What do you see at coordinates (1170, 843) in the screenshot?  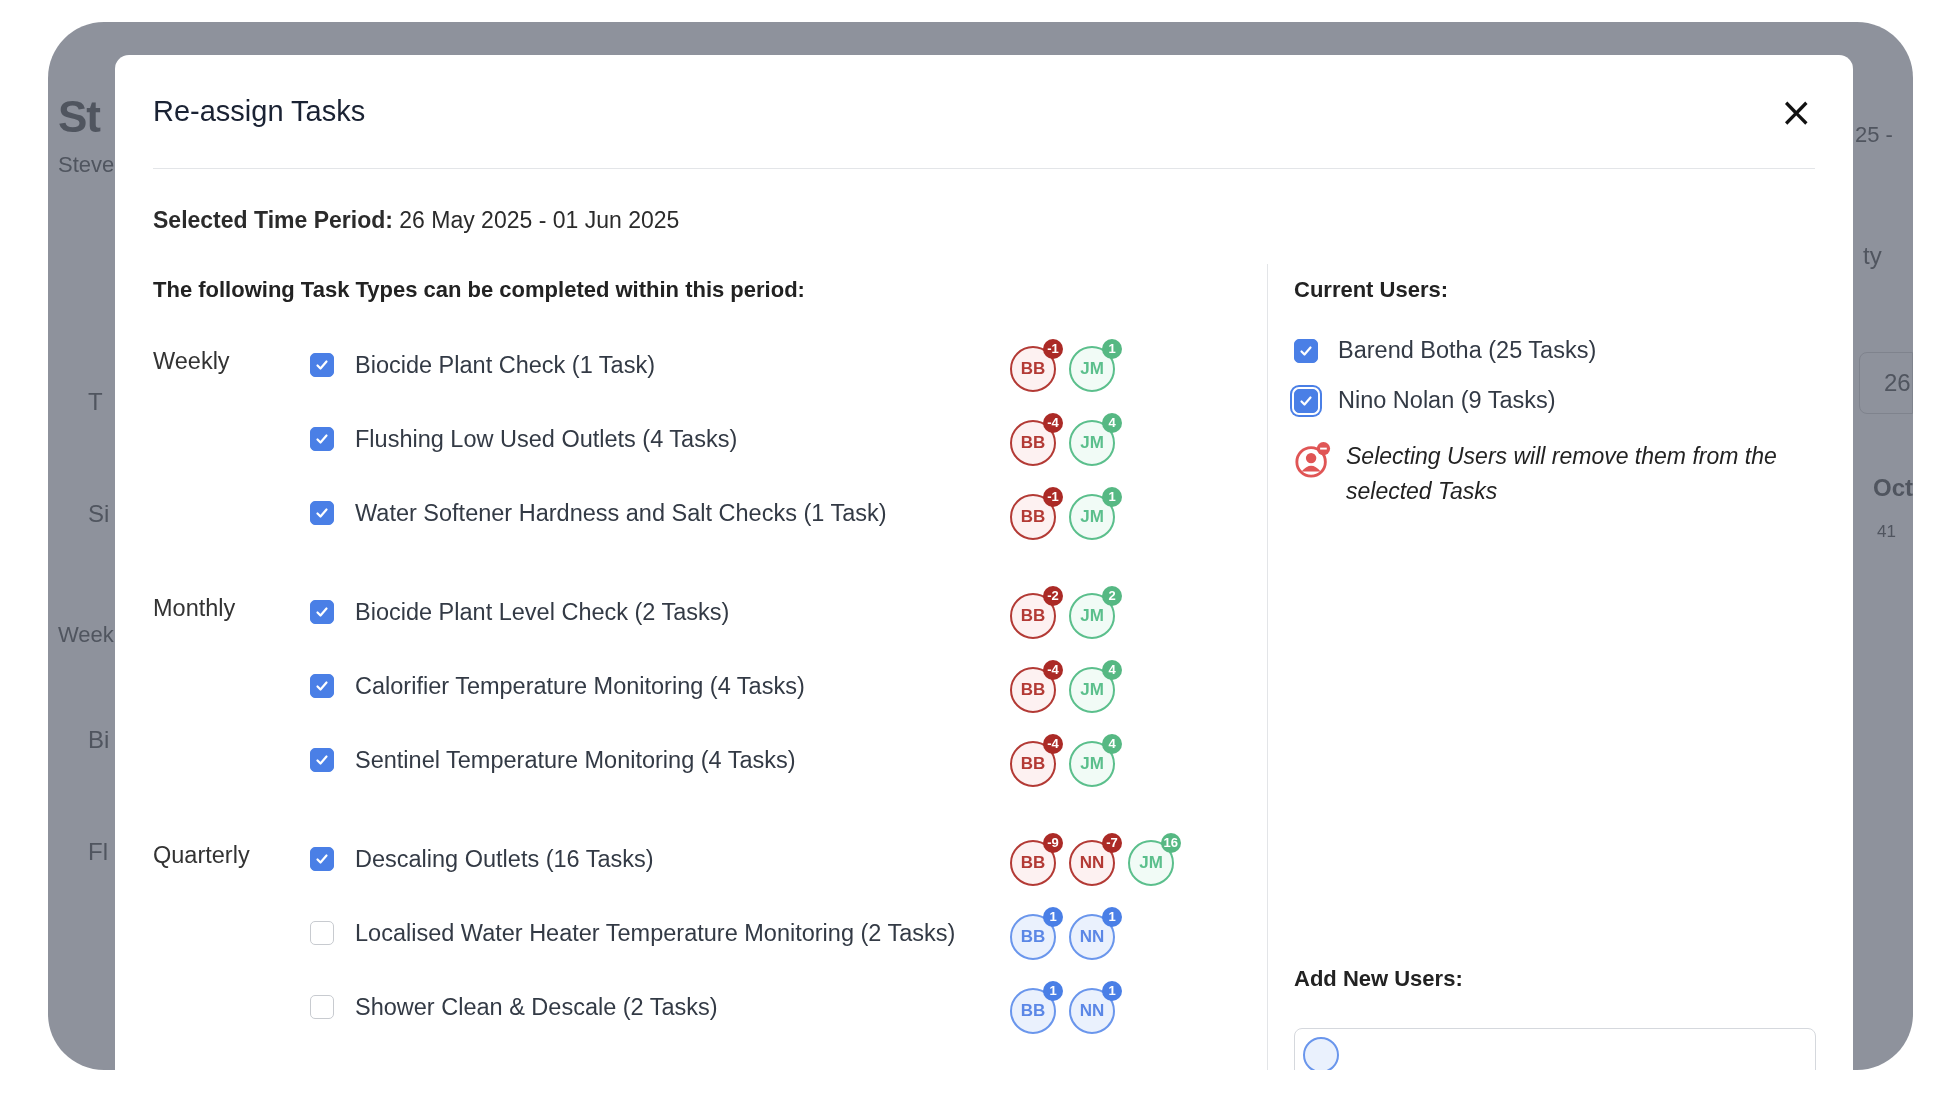 I see `task-count-badge: 16` at bounding box center [1170, 843].